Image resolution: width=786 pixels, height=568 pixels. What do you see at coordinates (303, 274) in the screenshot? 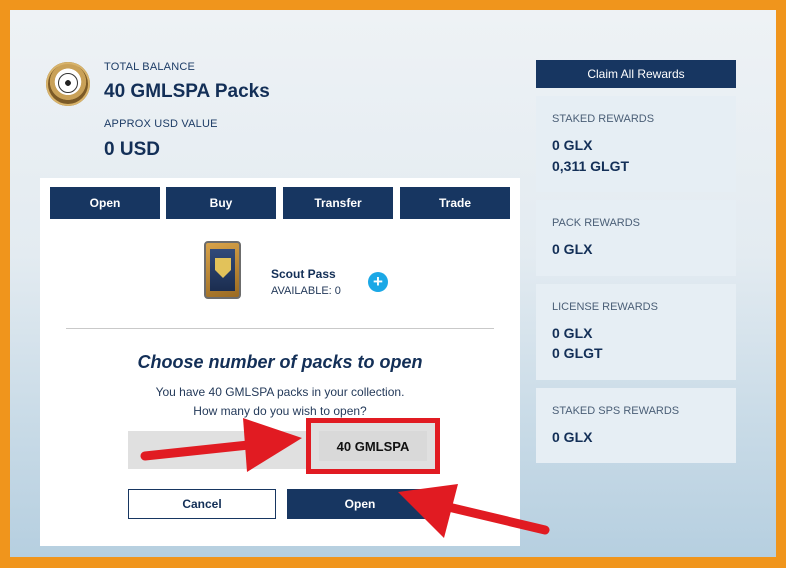
I see `pack-name: Scout Pass` at bounding box center [303, 274].